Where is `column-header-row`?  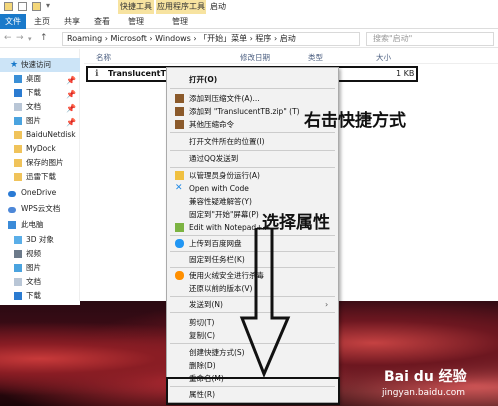 column-header-row is located at coordinates (291, 57).